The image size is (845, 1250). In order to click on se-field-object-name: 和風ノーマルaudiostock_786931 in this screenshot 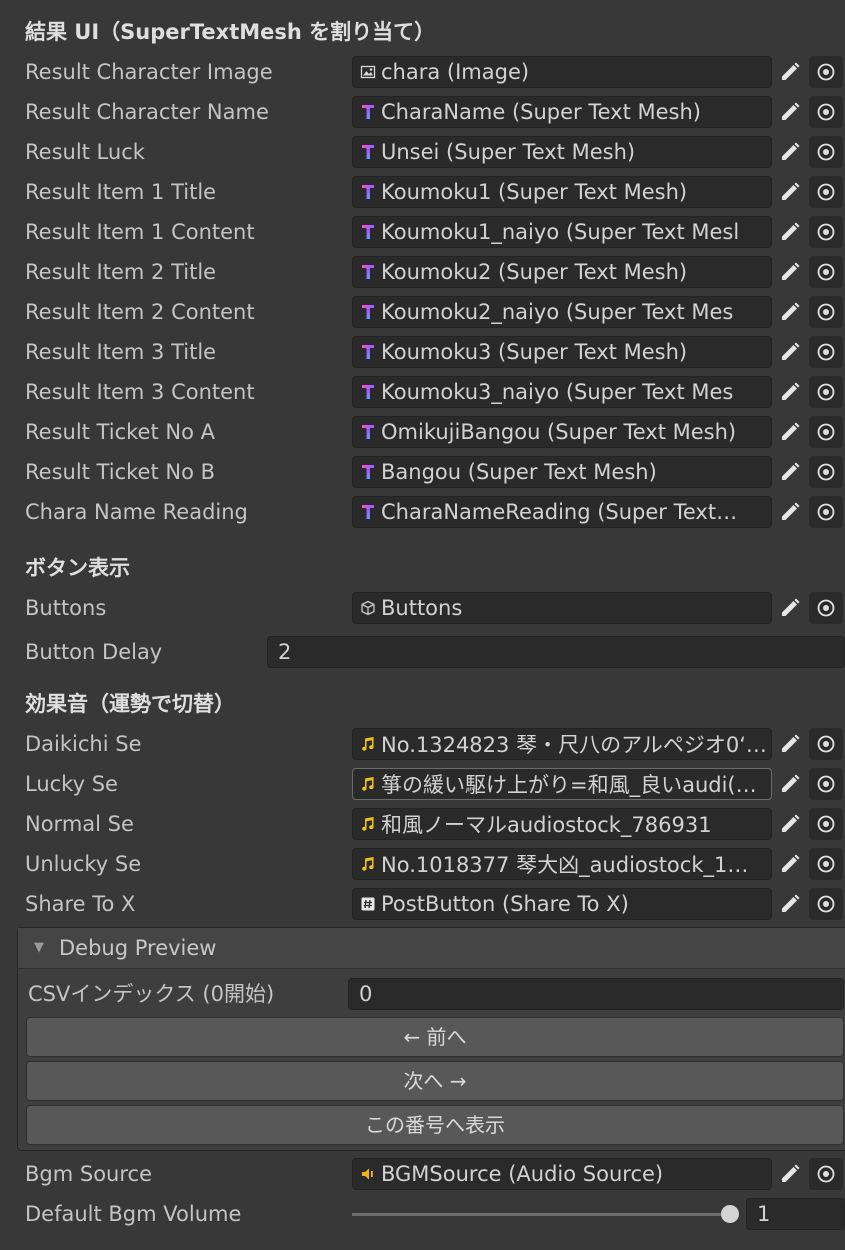, I will do `click(546, 825)`.